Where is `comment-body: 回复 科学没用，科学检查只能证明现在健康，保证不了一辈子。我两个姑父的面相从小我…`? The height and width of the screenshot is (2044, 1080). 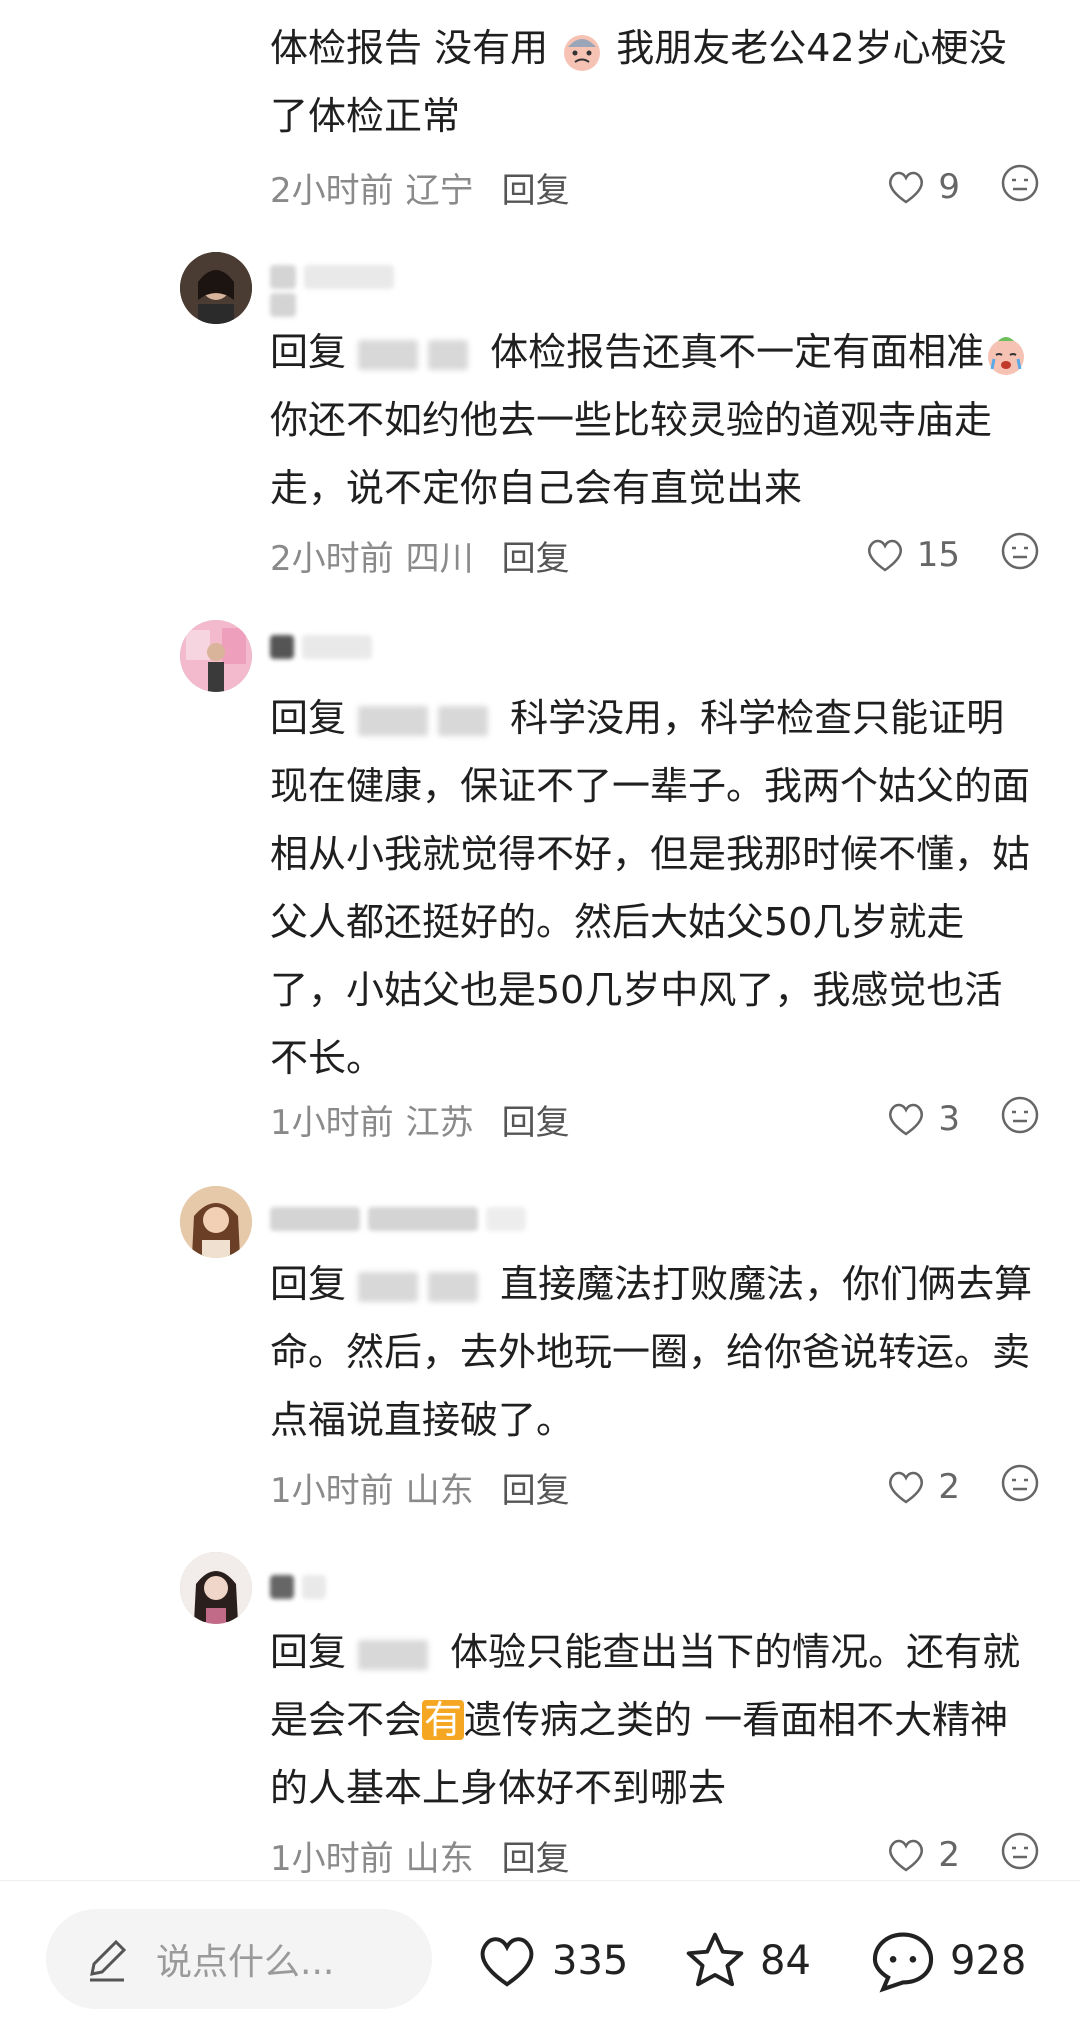 comment-body: 回复 科学没用，科学检查只能证明现在健康，保证不了一辈子。我两个姑父的面相从小我… is located at coordinates (655, 888).